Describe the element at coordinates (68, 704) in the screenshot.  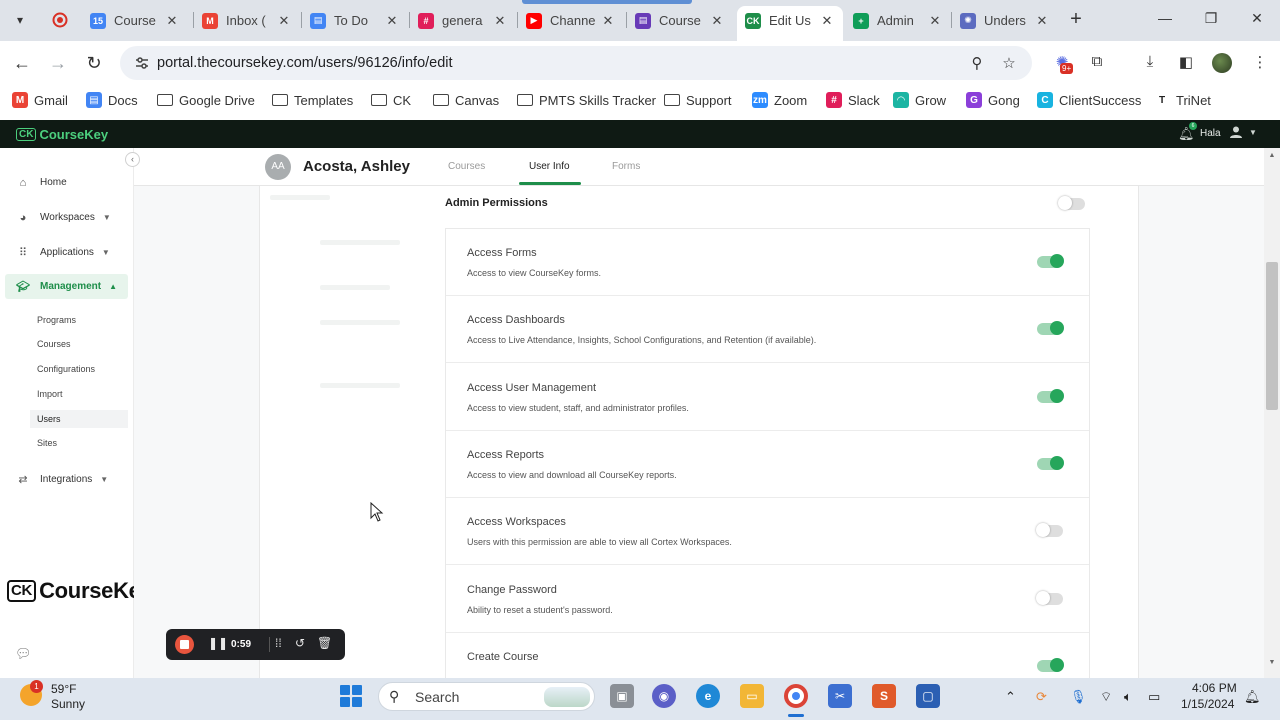
I see `weather-condition: Sunny` at that location.